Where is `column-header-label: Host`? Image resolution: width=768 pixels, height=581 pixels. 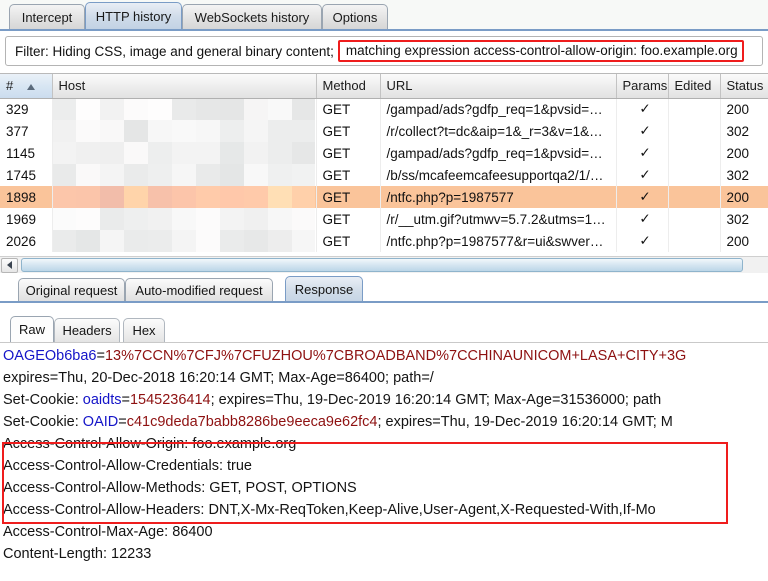 column-header-label: Host is located at coordinates (72, 86).